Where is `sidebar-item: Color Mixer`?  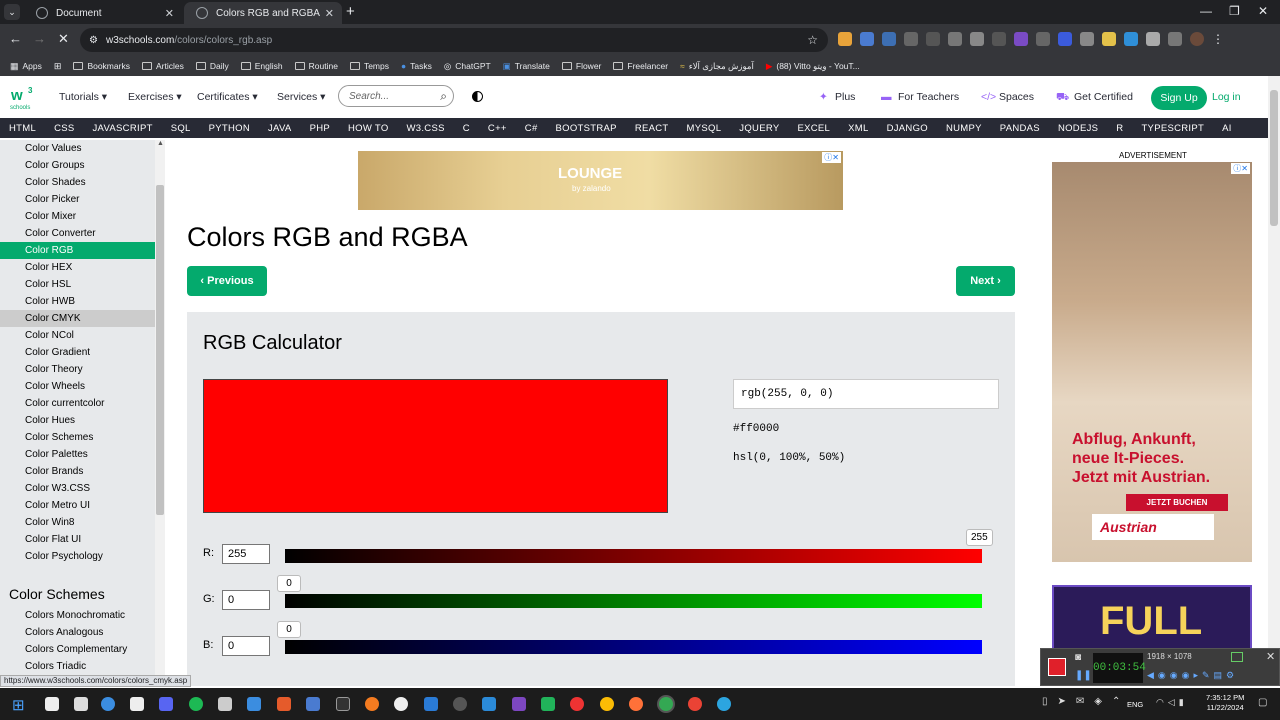
sidebar-item: Color Mixer is located at coordinates (77, 216).